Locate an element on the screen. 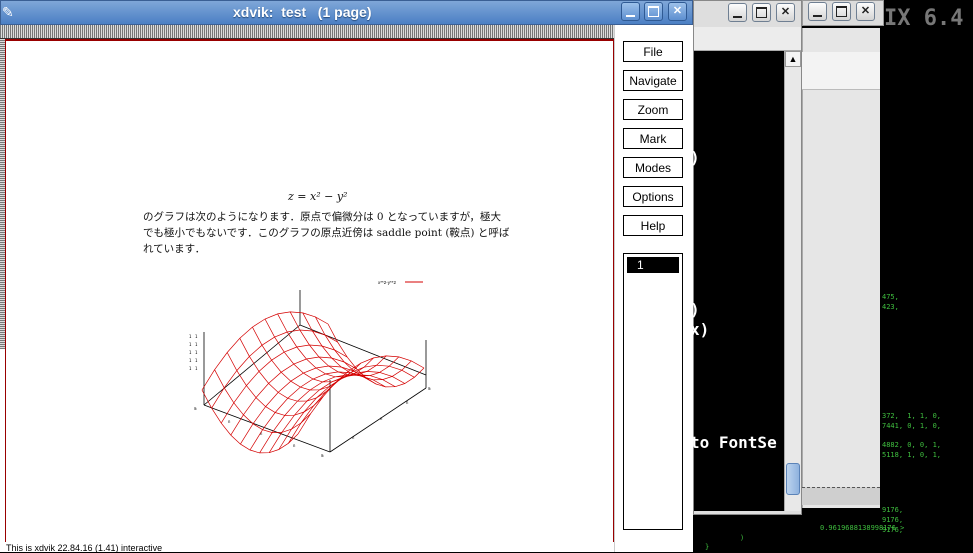 The height and width of the screenshot is (553, 973). bg-line-12: } is located at coordinates (707, 547).